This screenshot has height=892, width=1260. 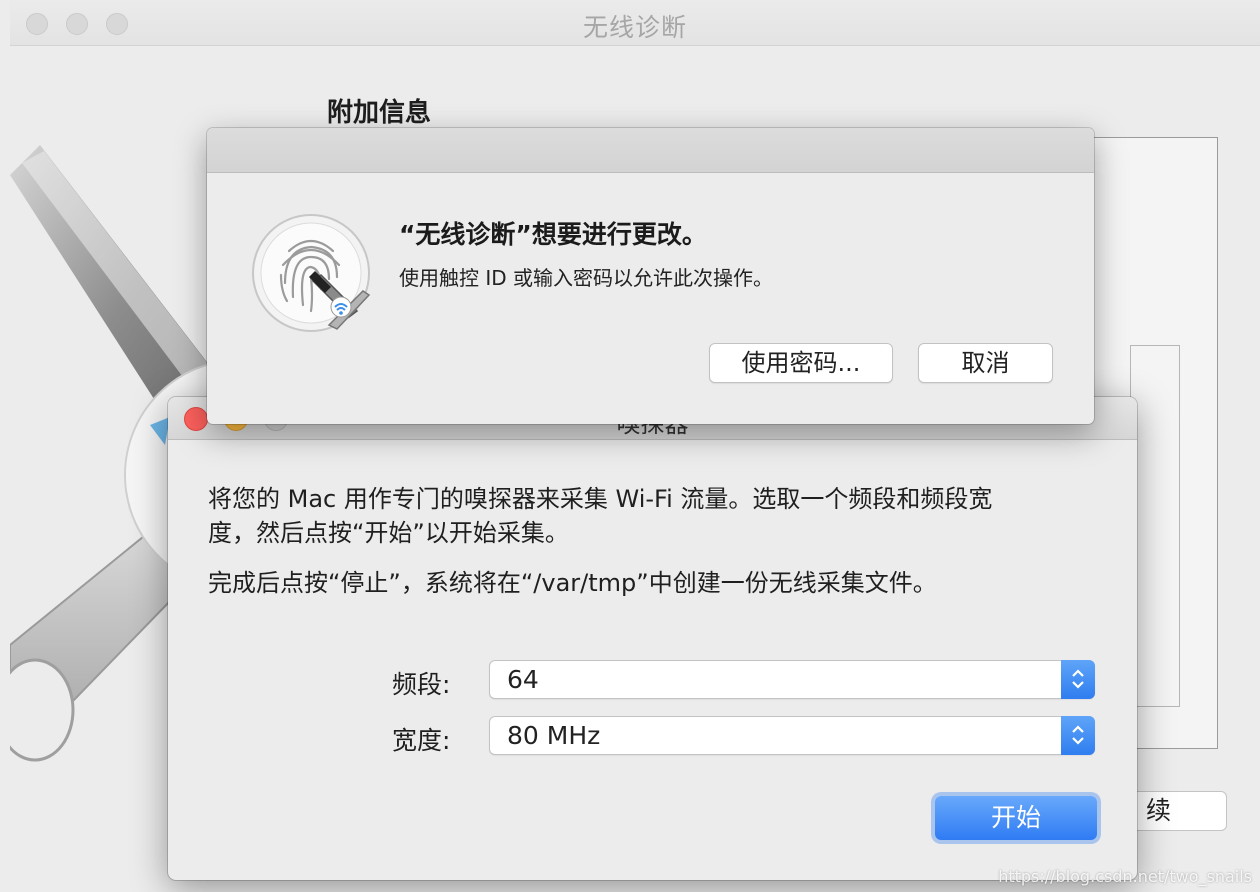 What do you see at coordinates (311, 273) in the screenshot?
I see `touchid-wrench-icon` at bounding box center [311, 273].